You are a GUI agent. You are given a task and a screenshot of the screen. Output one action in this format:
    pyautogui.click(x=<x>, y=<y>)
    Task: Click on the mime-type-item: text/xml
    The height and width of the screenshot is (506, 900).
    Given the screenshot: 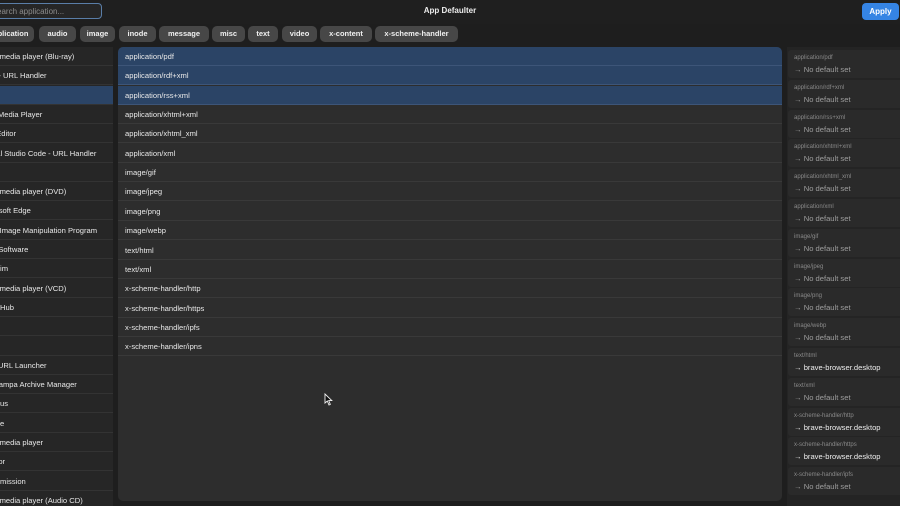 What is the action you would take?
    pyautogui.click(x=450, y=269)
    